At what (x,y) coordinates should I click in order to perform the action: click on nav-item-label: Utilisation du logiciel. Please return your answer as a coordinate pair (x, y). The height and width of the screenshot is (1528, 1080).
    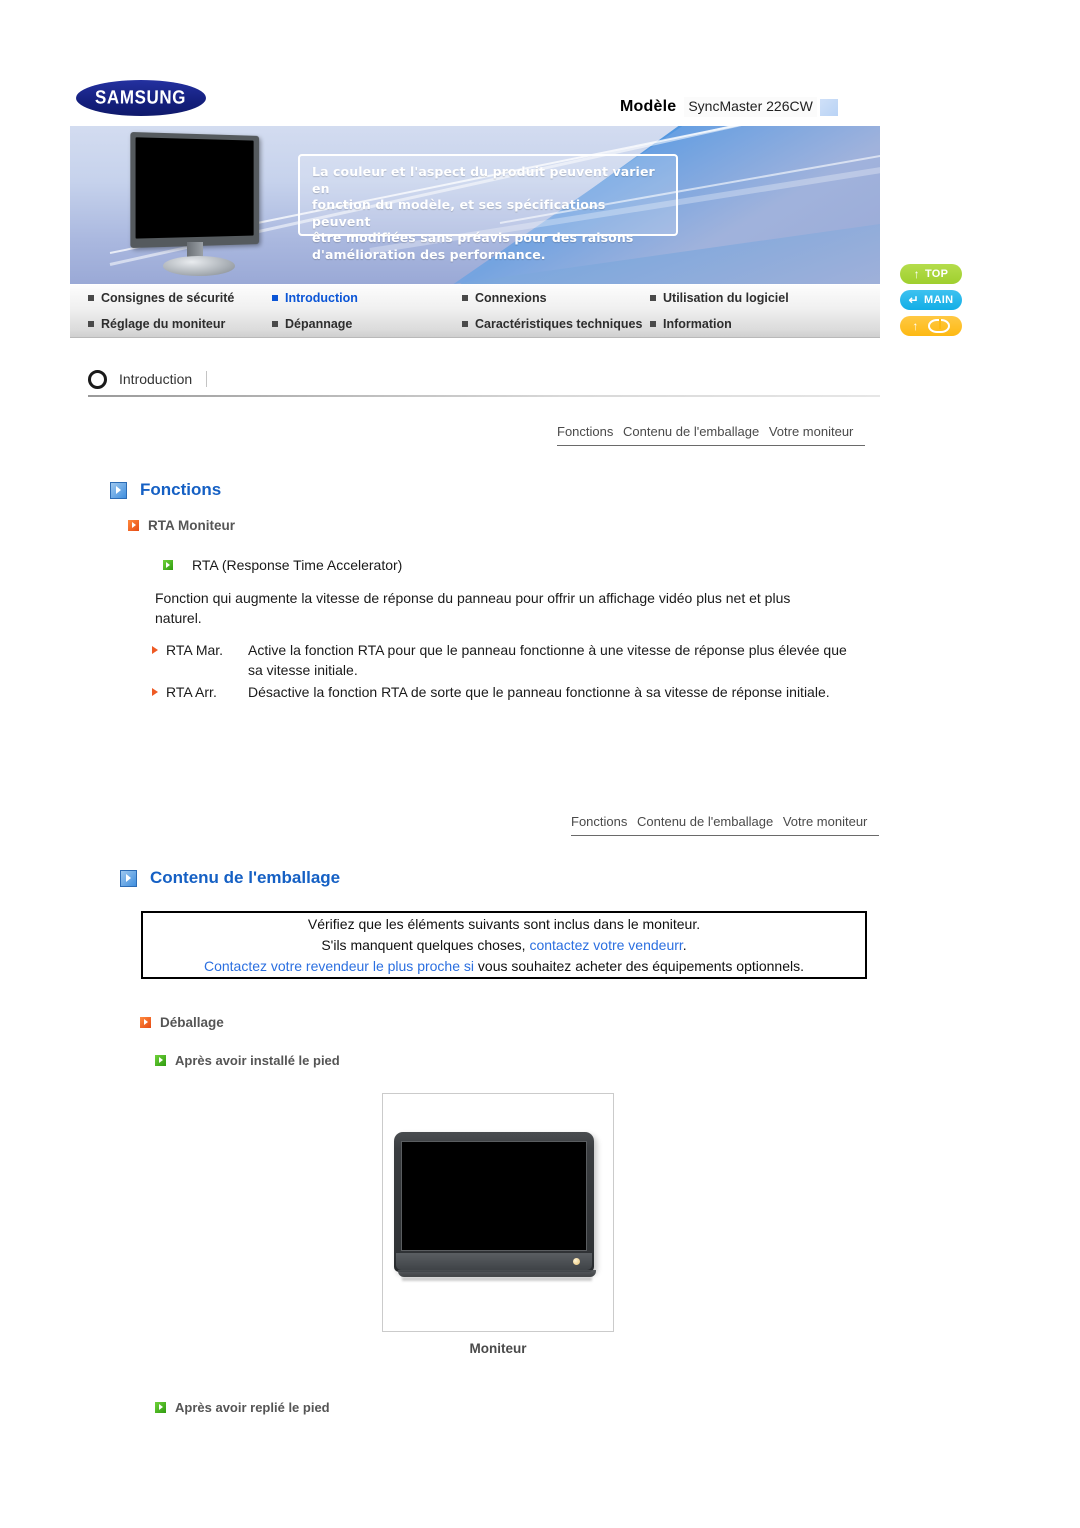
    Looking at the image, I should click on (726, 298).